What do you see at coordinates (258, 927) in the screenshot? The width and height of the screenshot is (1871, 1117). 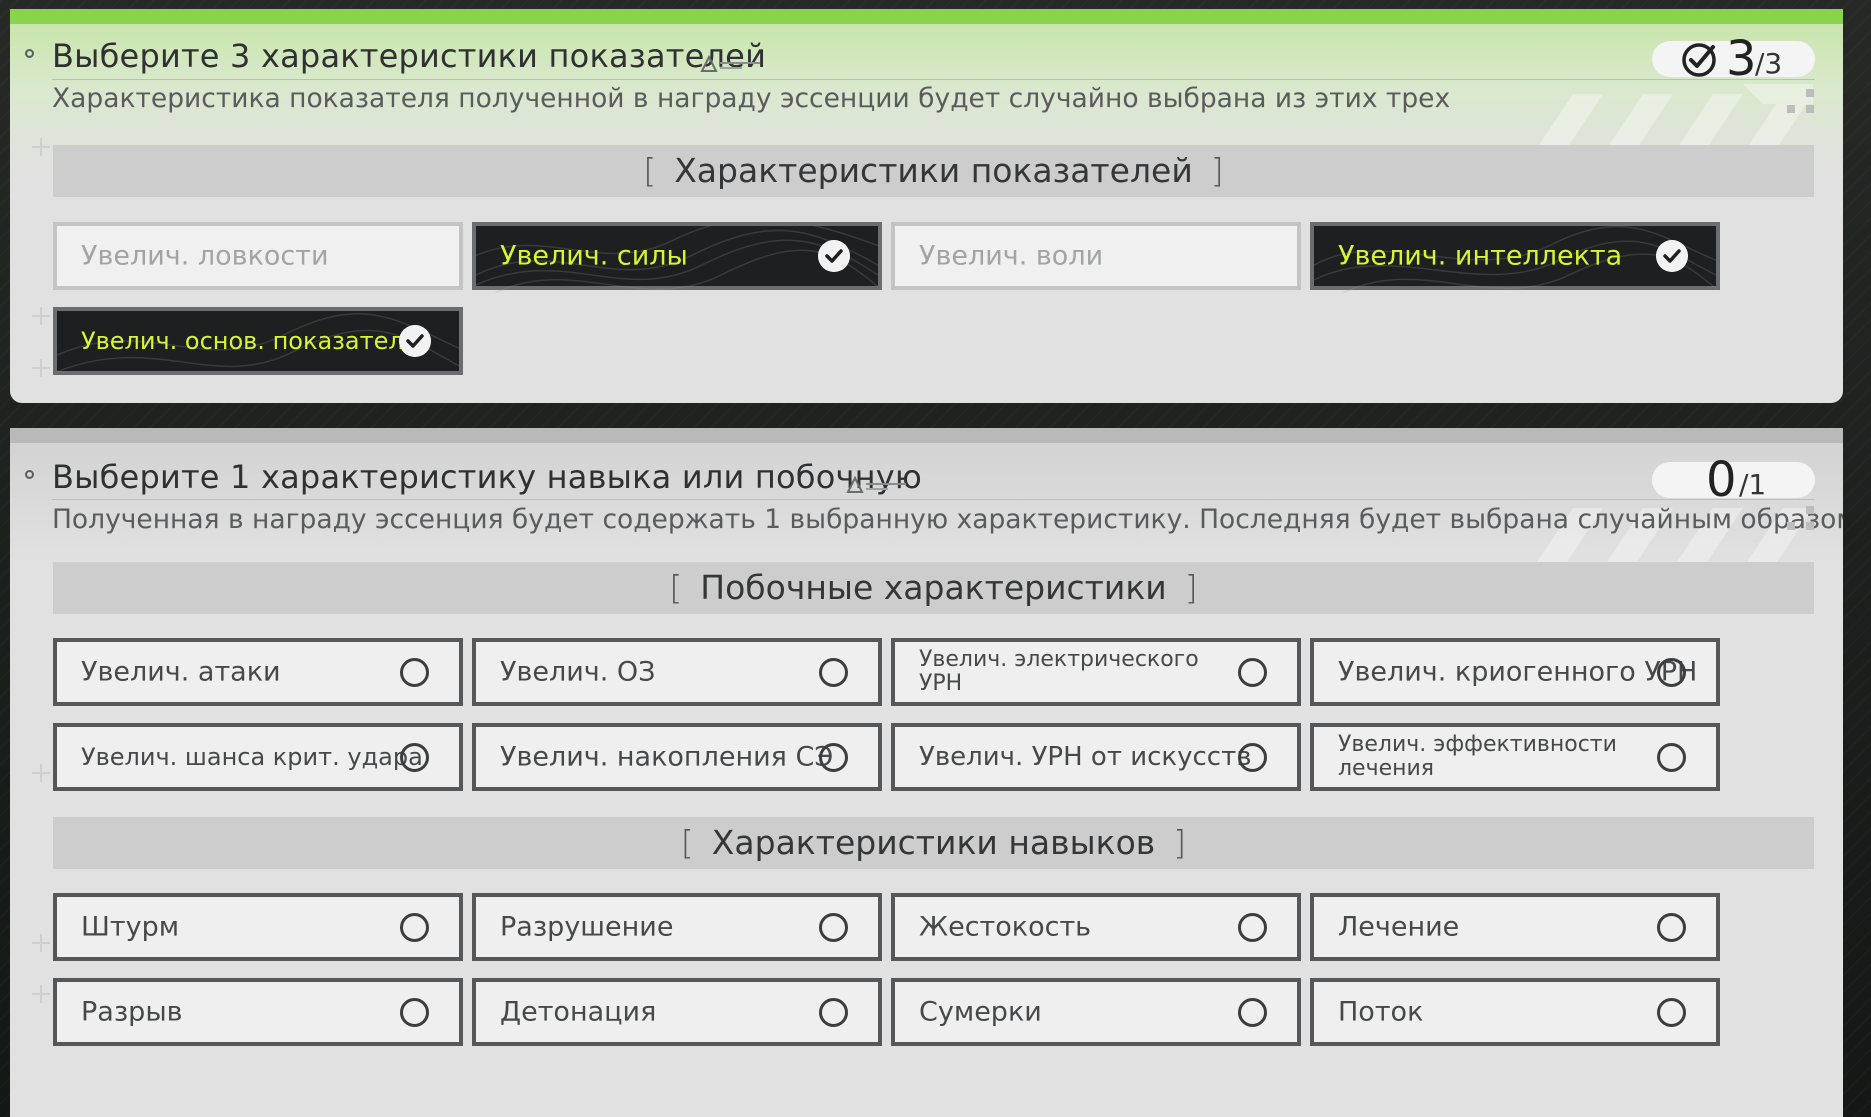 I see `skill-option-assault: Штурм` at bounding box center [258, 927].